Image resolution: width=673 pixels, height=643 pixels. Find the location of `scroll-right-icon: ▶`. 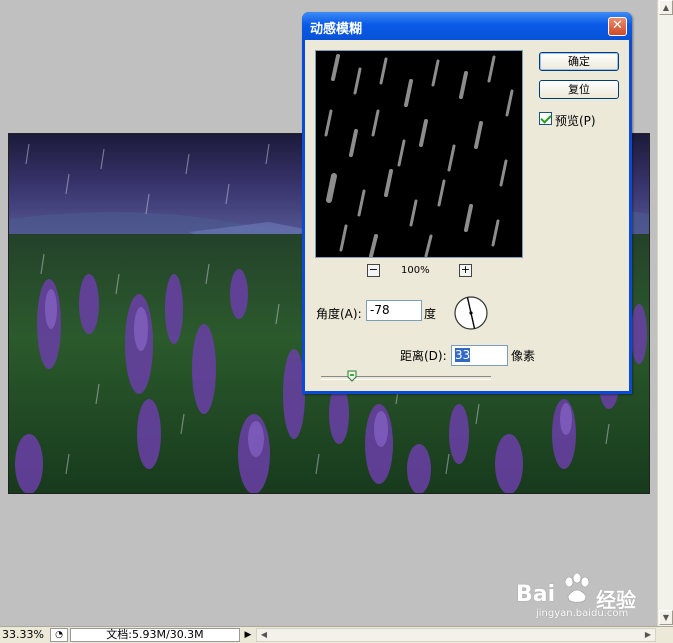

scroll-right-icon: ▶ is located at coordinates (648, 635).